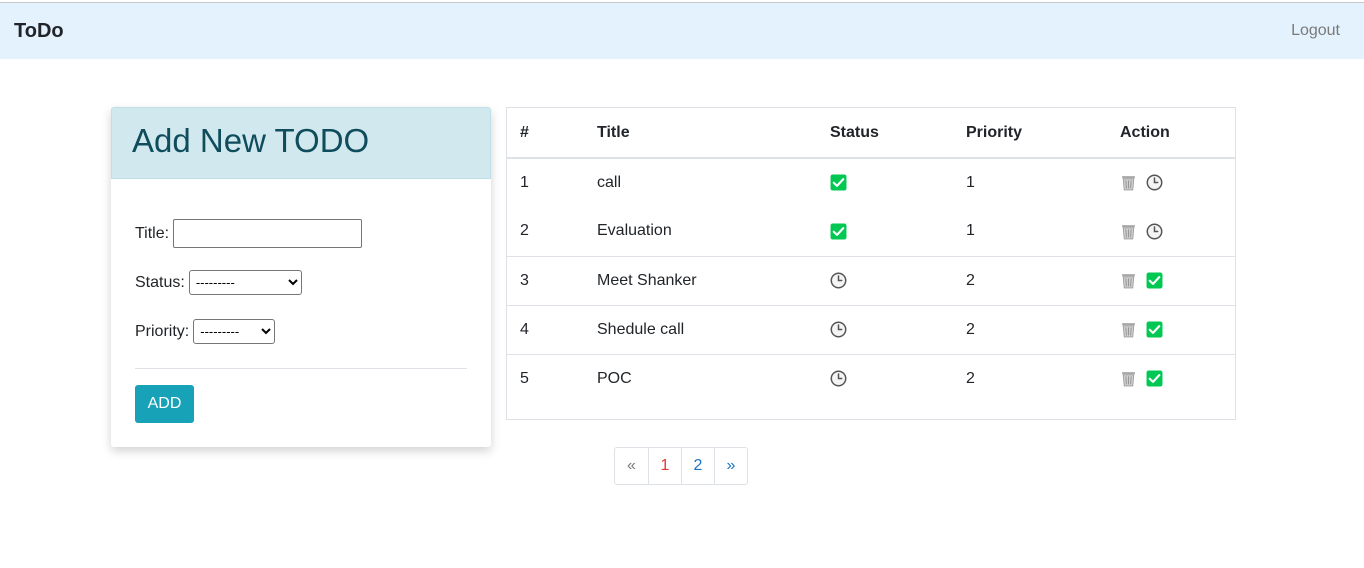  I want to click on table-row: 2 Evaluation 1, so click(871, 231).